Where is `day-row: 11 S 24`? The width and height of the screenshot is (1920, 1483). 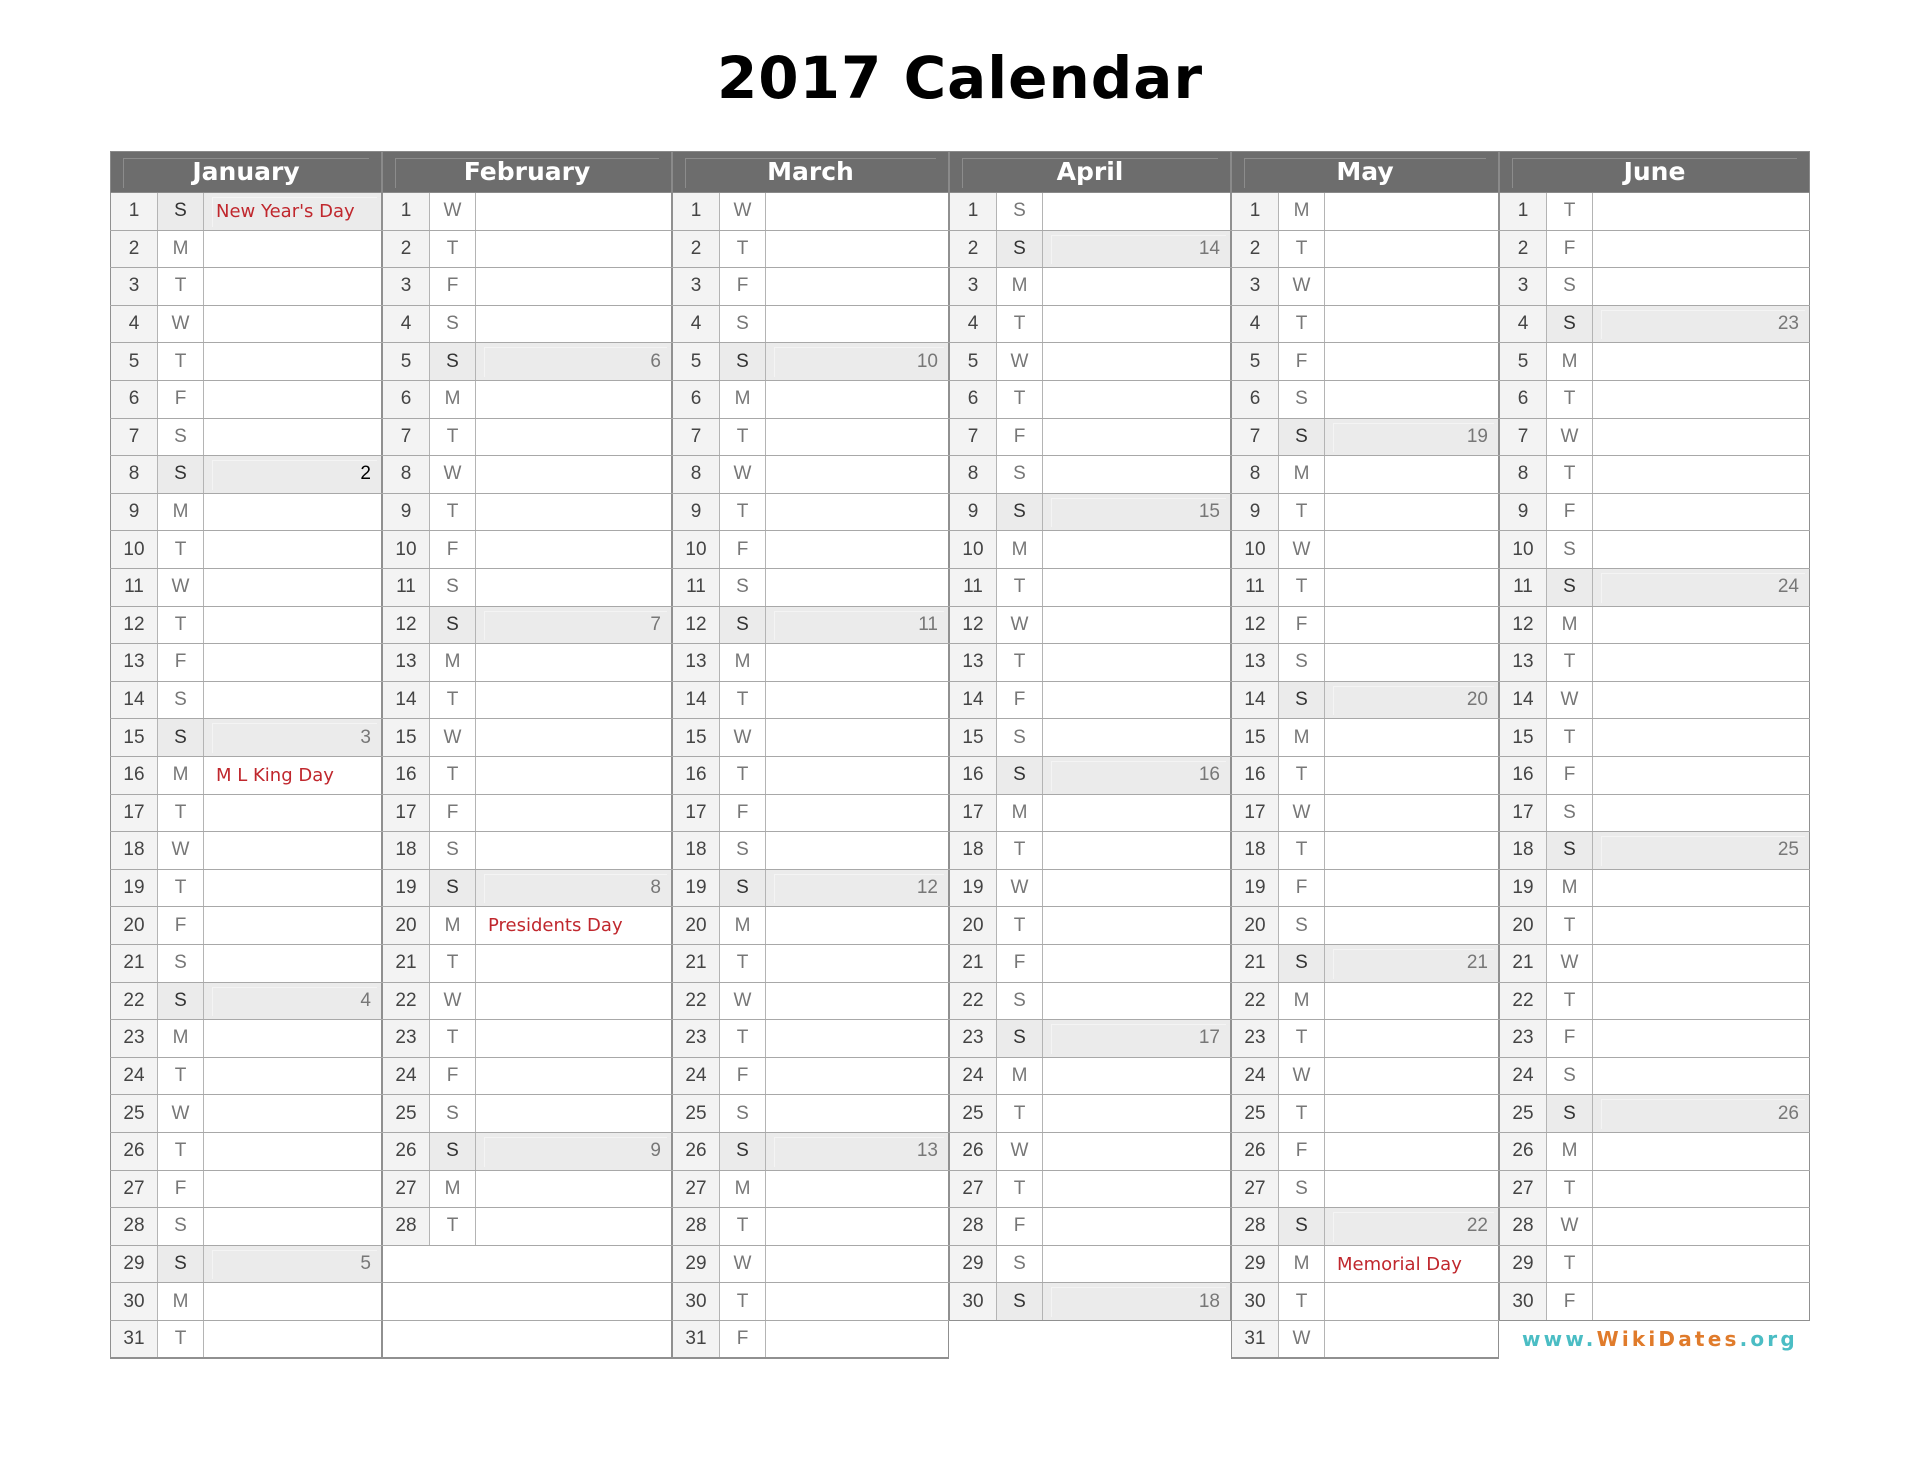
day-row: 11 S 24 is located at coordinates (1654, 588).